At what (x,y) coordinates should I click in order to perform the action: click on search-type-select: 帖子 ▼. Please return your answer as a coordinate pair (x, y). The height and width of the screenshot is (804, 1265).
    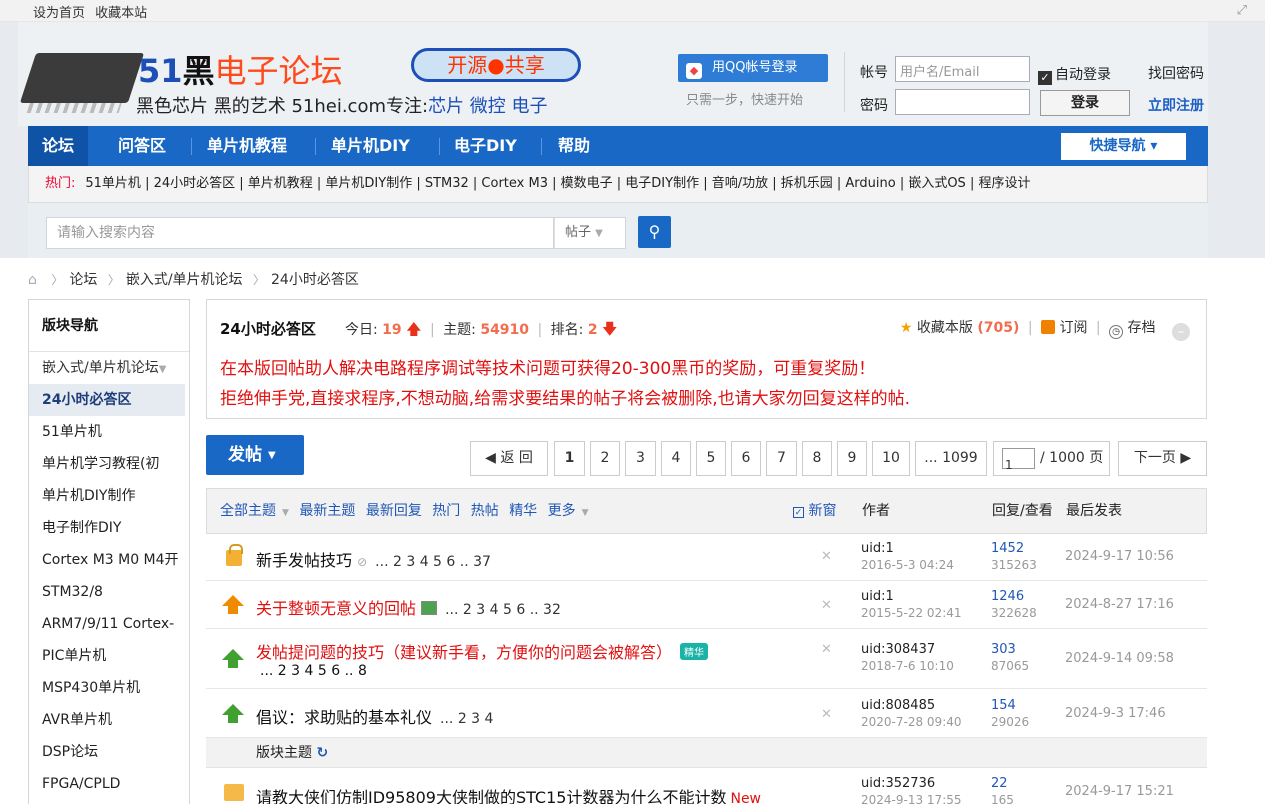
    Looking at the image, I should click on (590, 233).